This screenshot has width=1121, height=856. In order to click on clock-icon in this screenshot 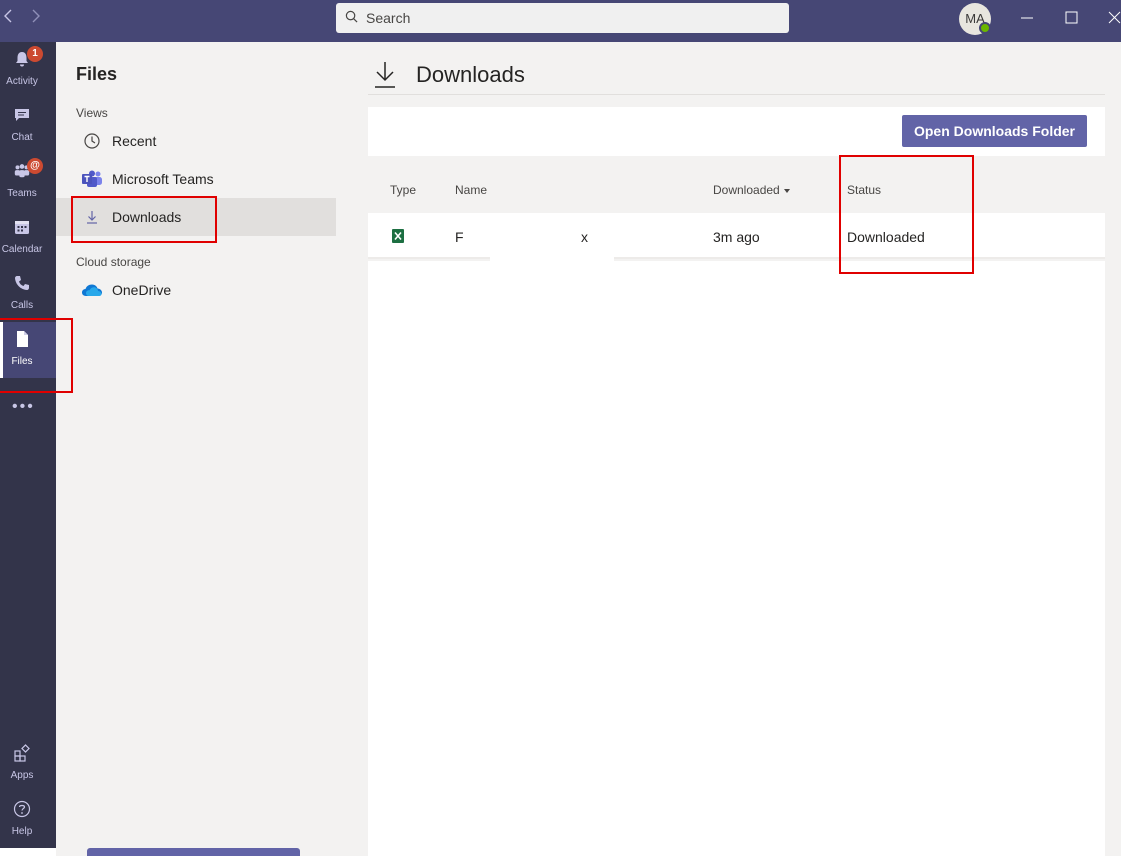, I will do `click(92, 141)`.